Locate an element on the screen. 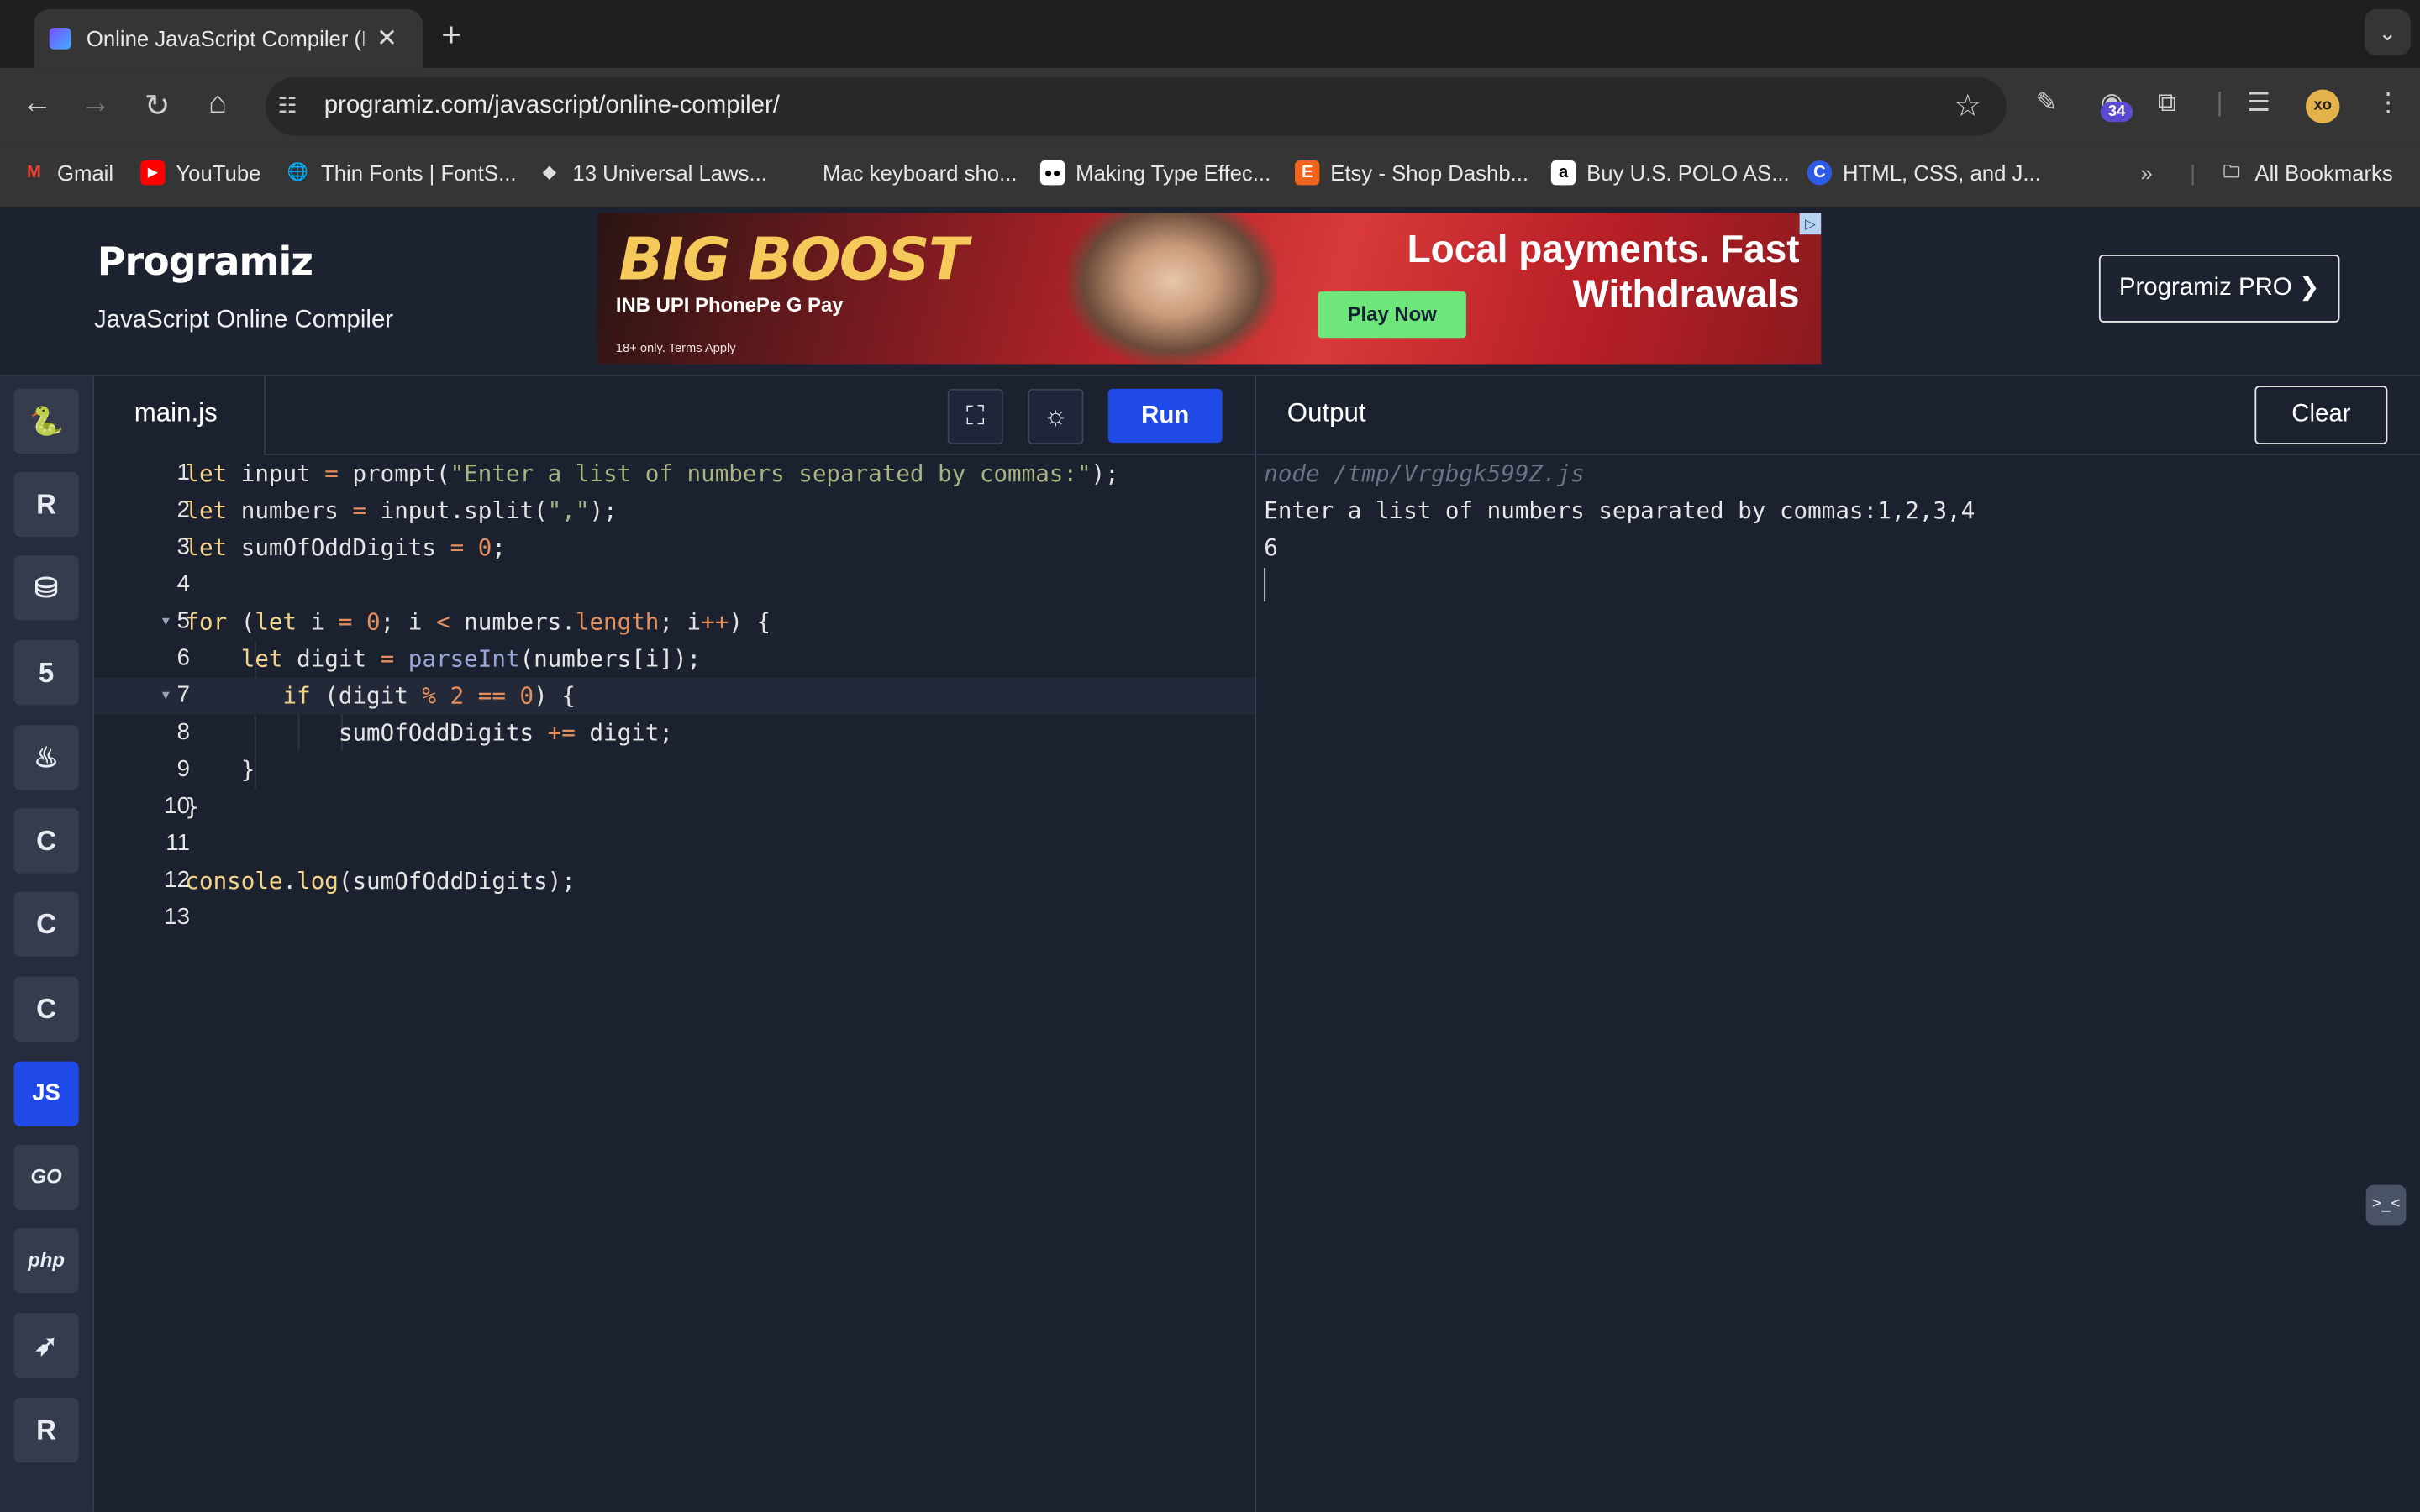 This screenshot has height=1512, width=2420. html-icon: 5 is located at coordinates (46, 673).